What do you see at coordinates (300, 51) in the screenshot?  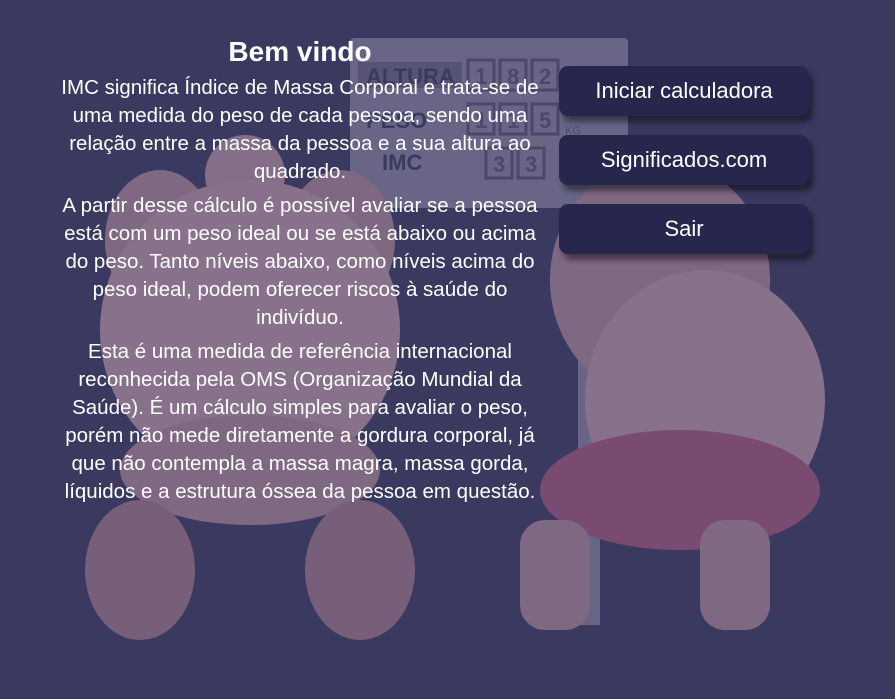 I see `page-title: Bem vindo` at bounding box center [300, 51].